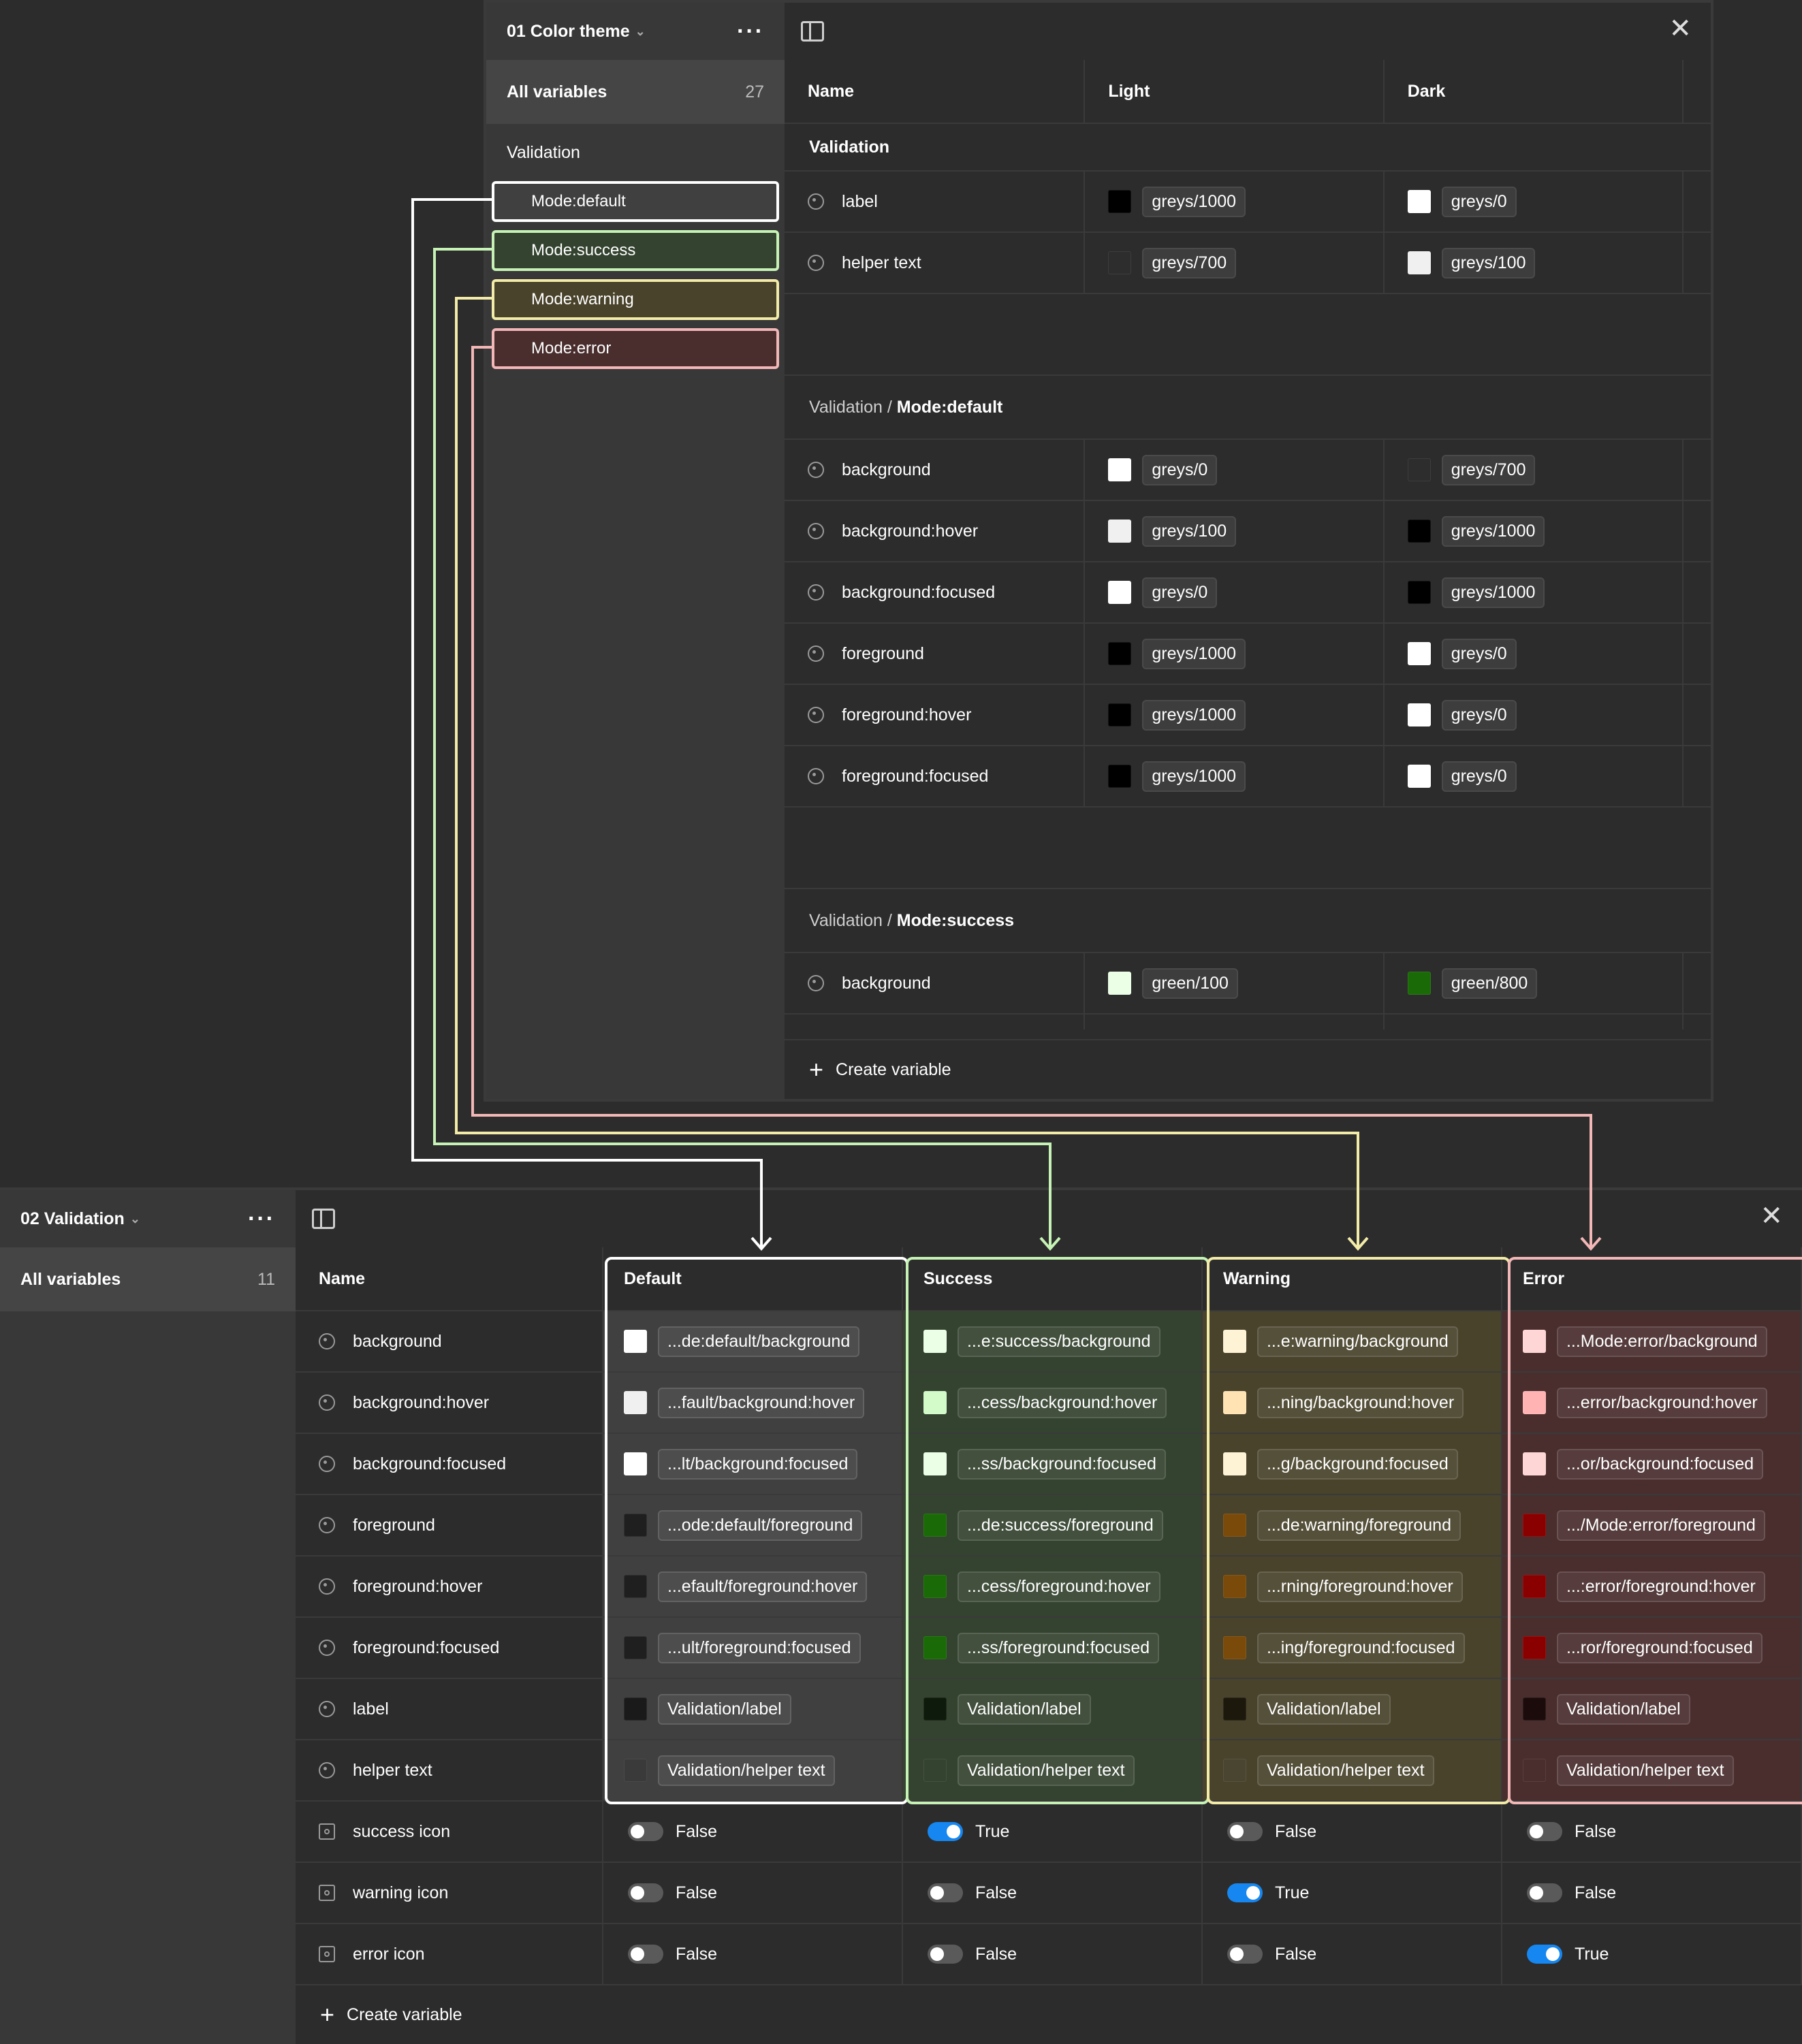  Describe the element at coordinates (449, 1464) in the screenshot. I see `variable-name-cell: background:focused` at that location.